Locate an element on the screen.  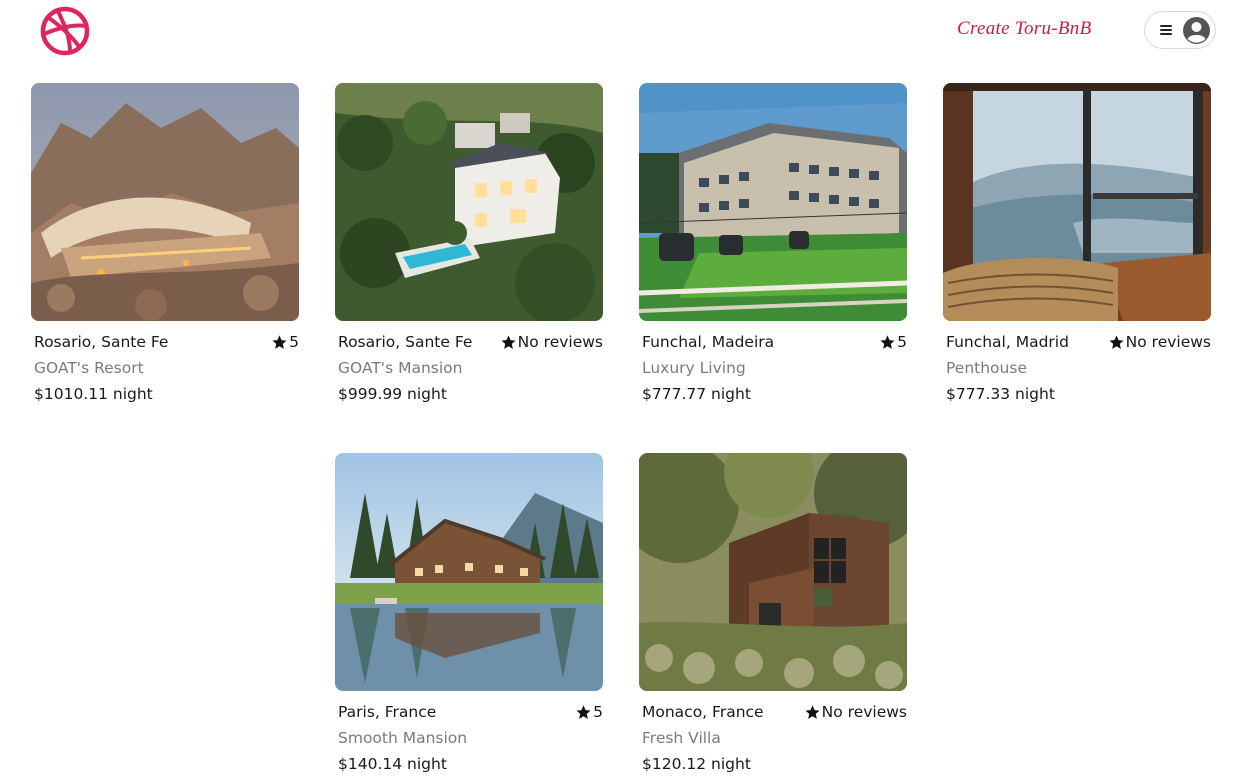
top-nav: Create Toru-BnB is located at coordinates (623, 31).